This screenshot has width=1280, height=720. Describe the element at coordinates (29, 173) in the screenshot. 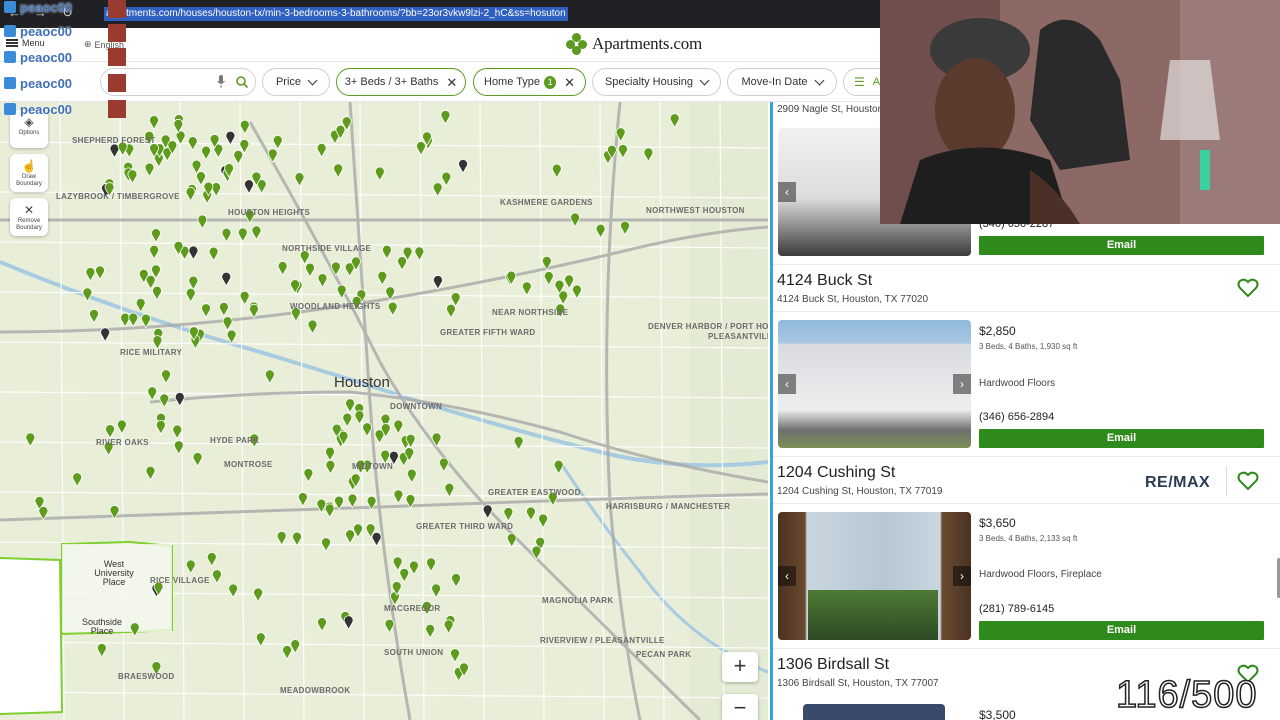

I see `draw-boundary-button: ☝ Draw Boundary` at that location.